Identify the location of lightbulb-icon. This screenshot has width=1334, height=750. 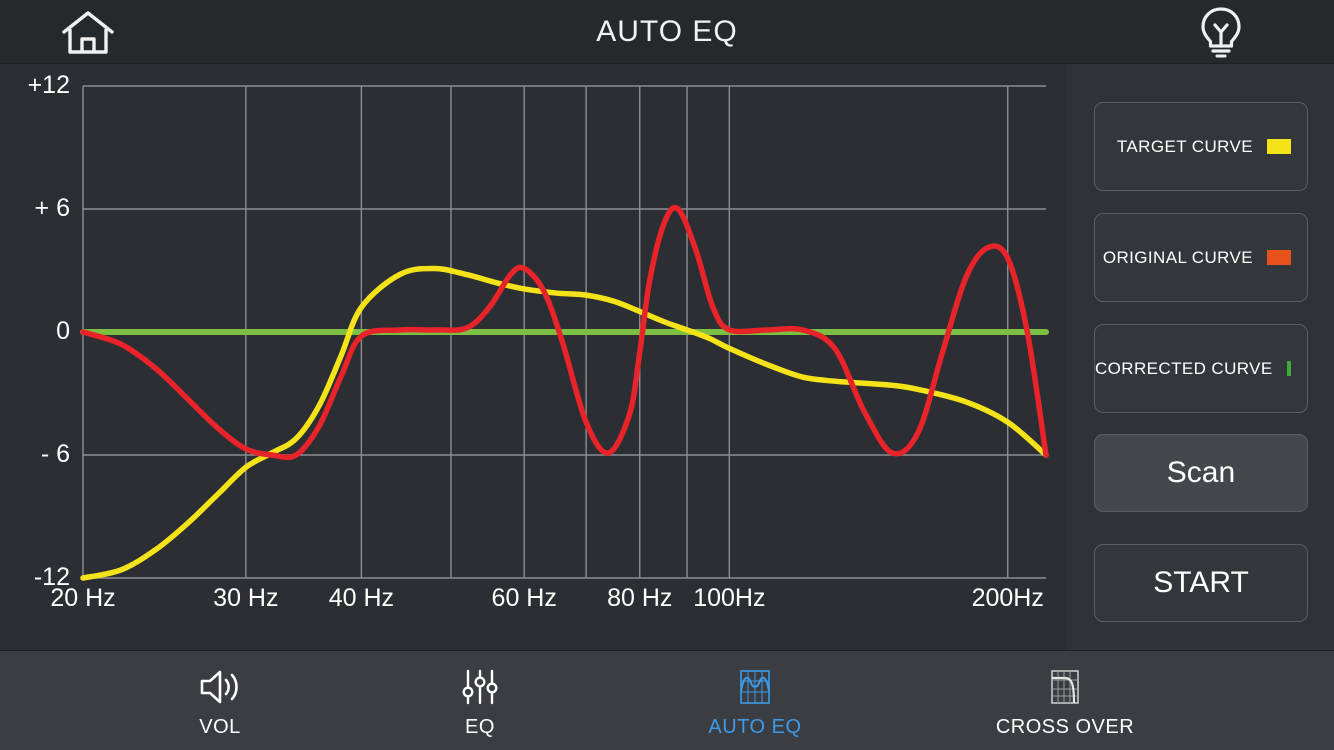
(1221, 32).